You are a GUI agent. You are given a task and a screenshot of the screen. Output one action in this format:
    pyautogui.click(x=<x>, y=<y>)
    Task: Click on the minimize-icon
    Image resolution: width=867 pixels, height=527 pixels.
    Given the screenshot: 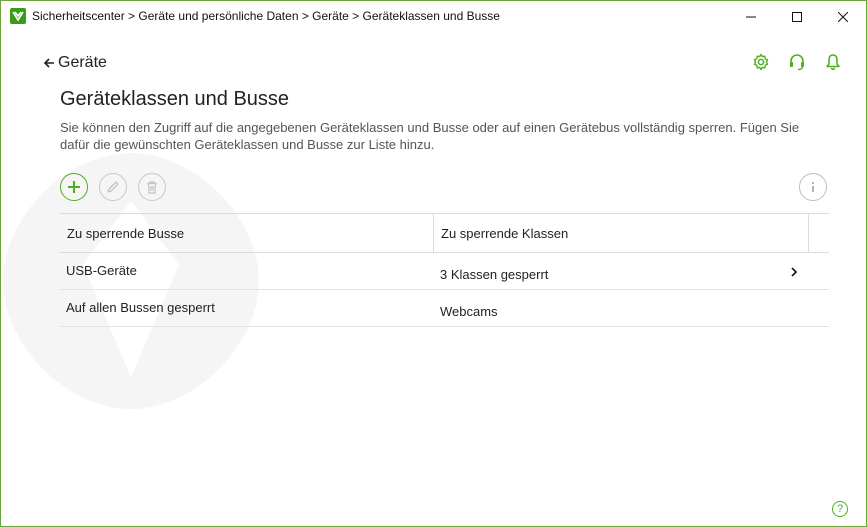 What is the action you would take?
    pyautogui.click(x=751, y=16)
    